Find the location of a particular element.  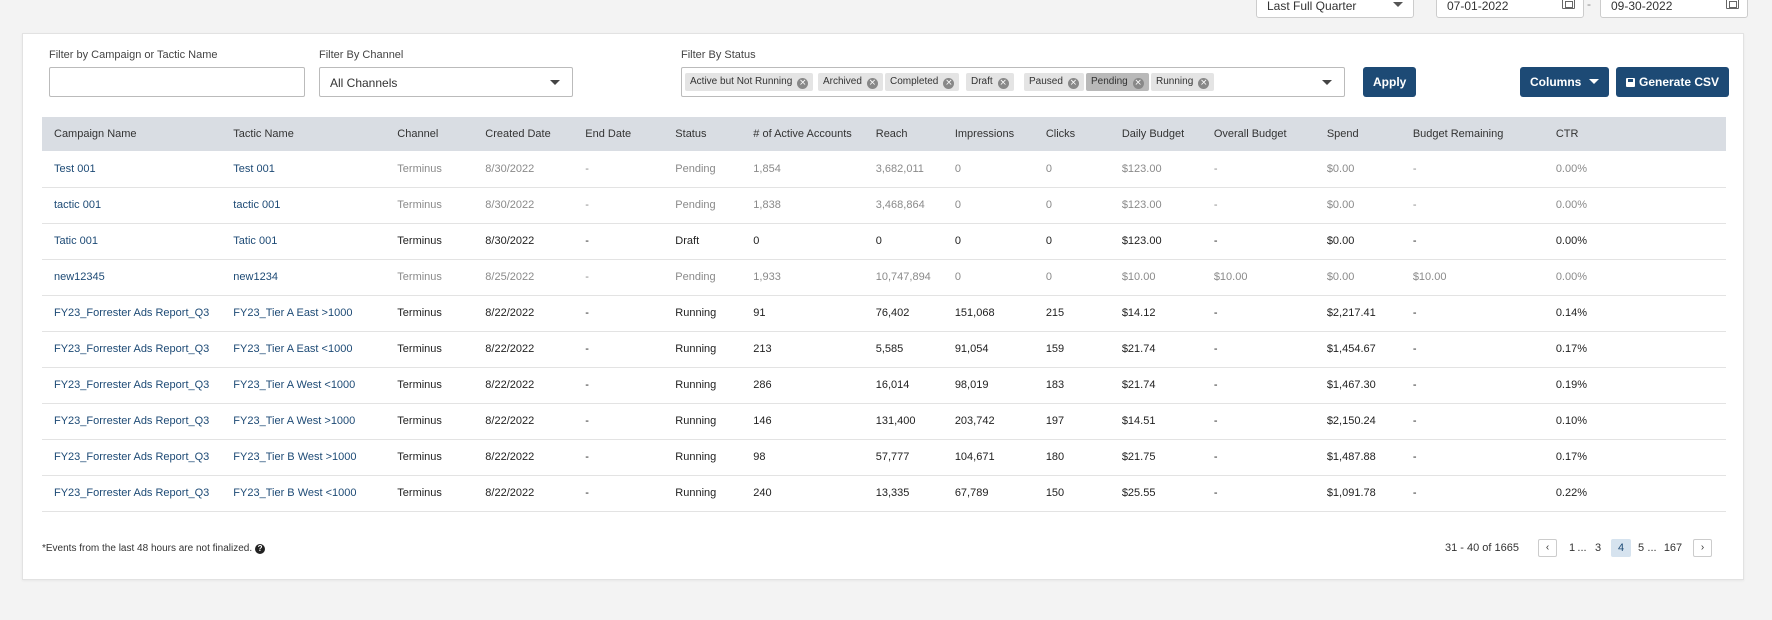

status-filter-label: Filter By Status is located at coordinates (718, 55).